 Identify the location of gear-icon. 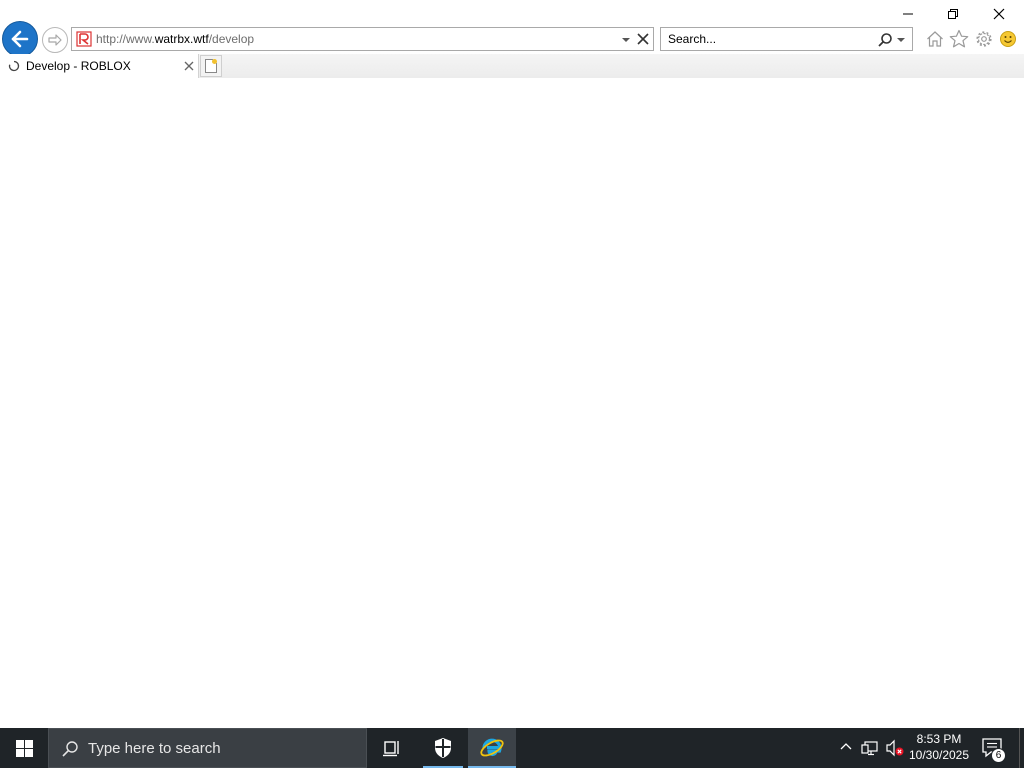
(984, 39).